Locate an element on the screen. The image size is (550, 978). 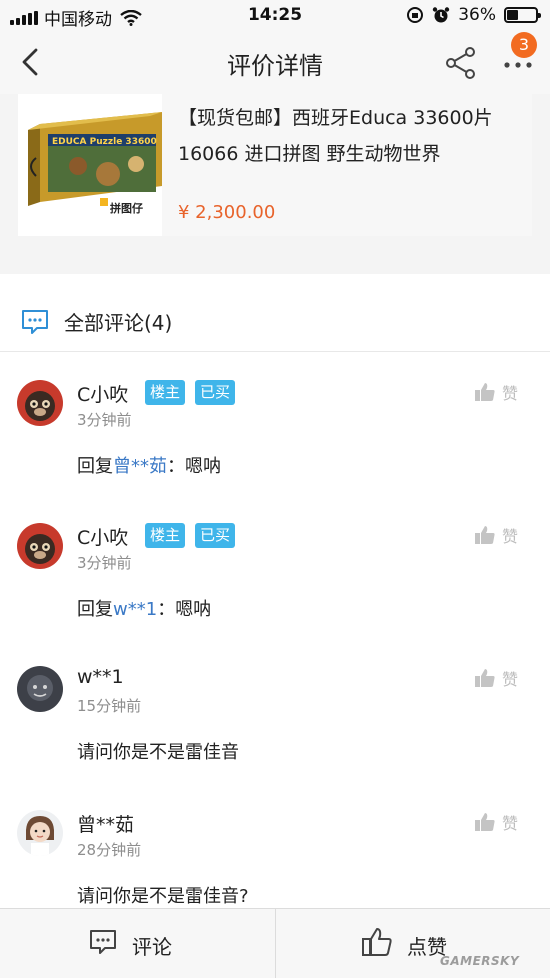
battery-percent: 36% is located at coordinates (477, 15).